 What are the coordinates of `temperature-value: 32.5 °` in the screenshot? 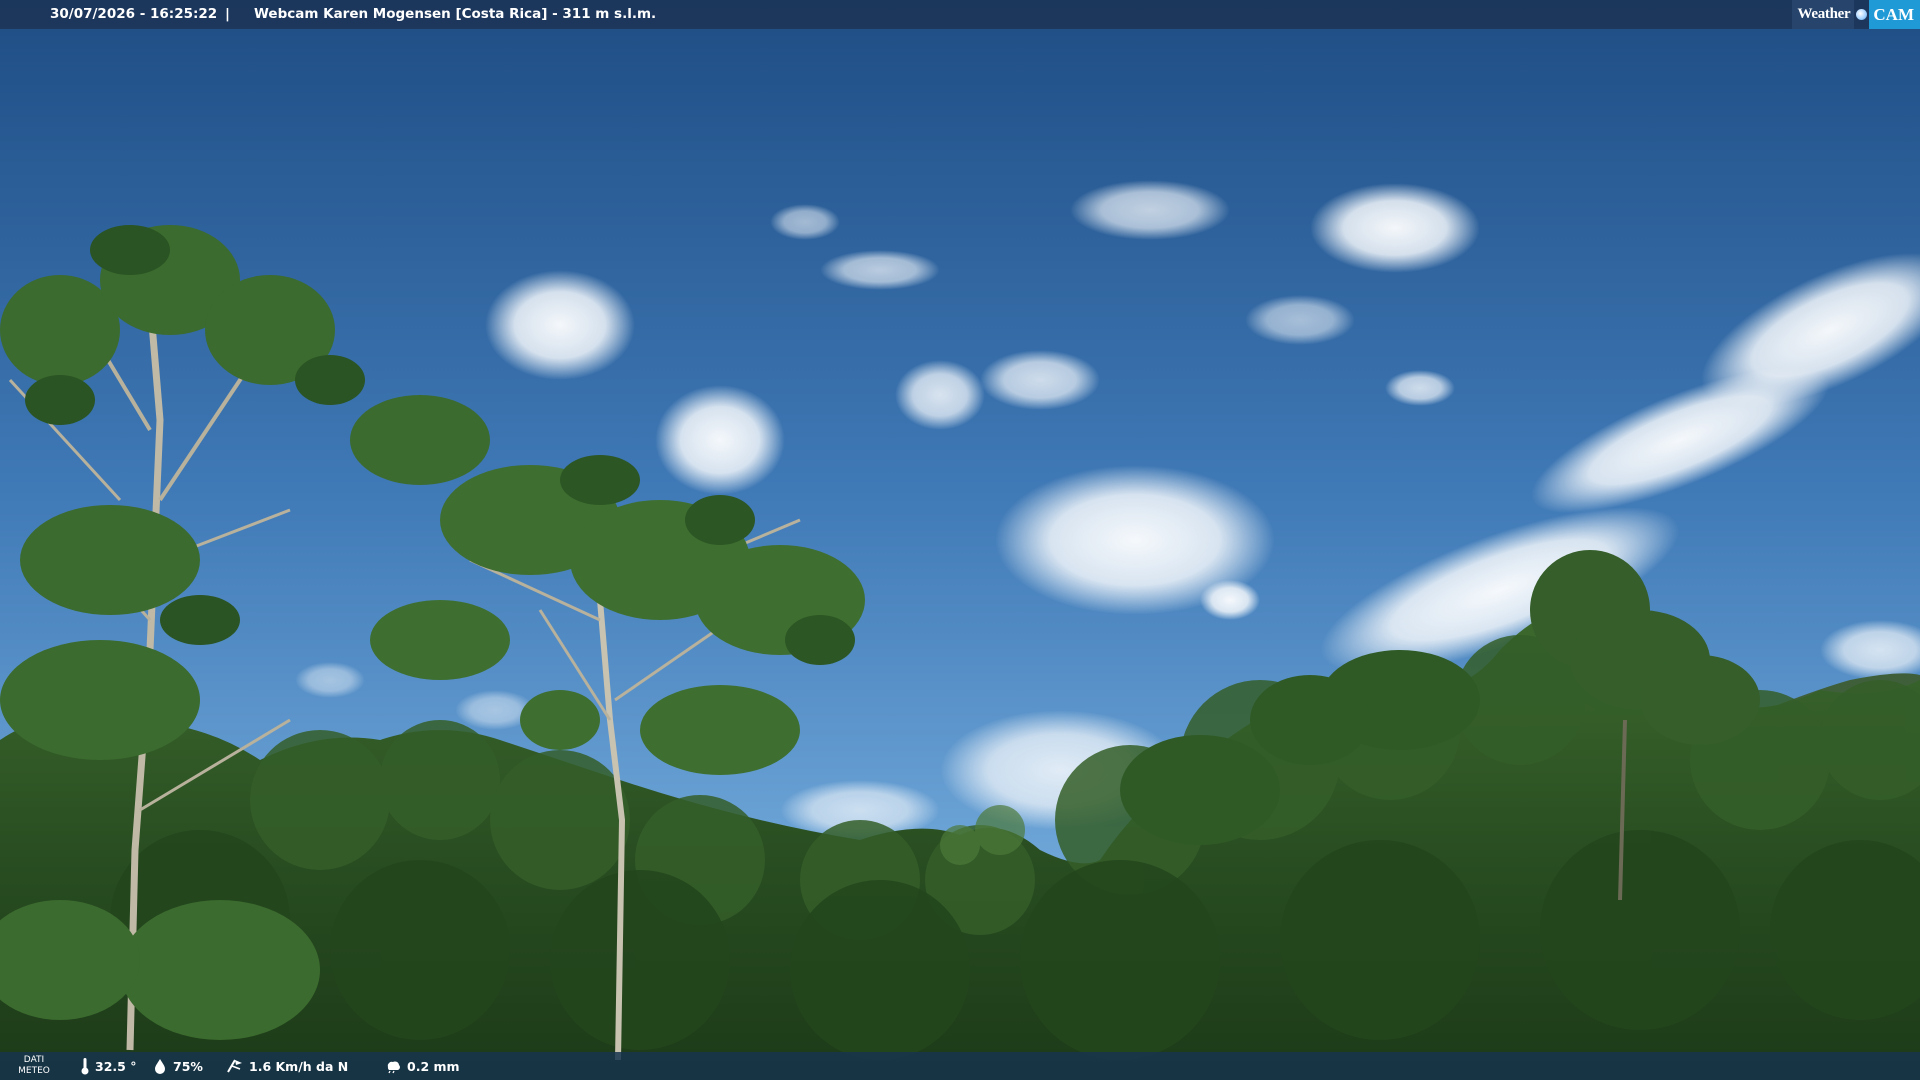 It's located at (116, 1066).